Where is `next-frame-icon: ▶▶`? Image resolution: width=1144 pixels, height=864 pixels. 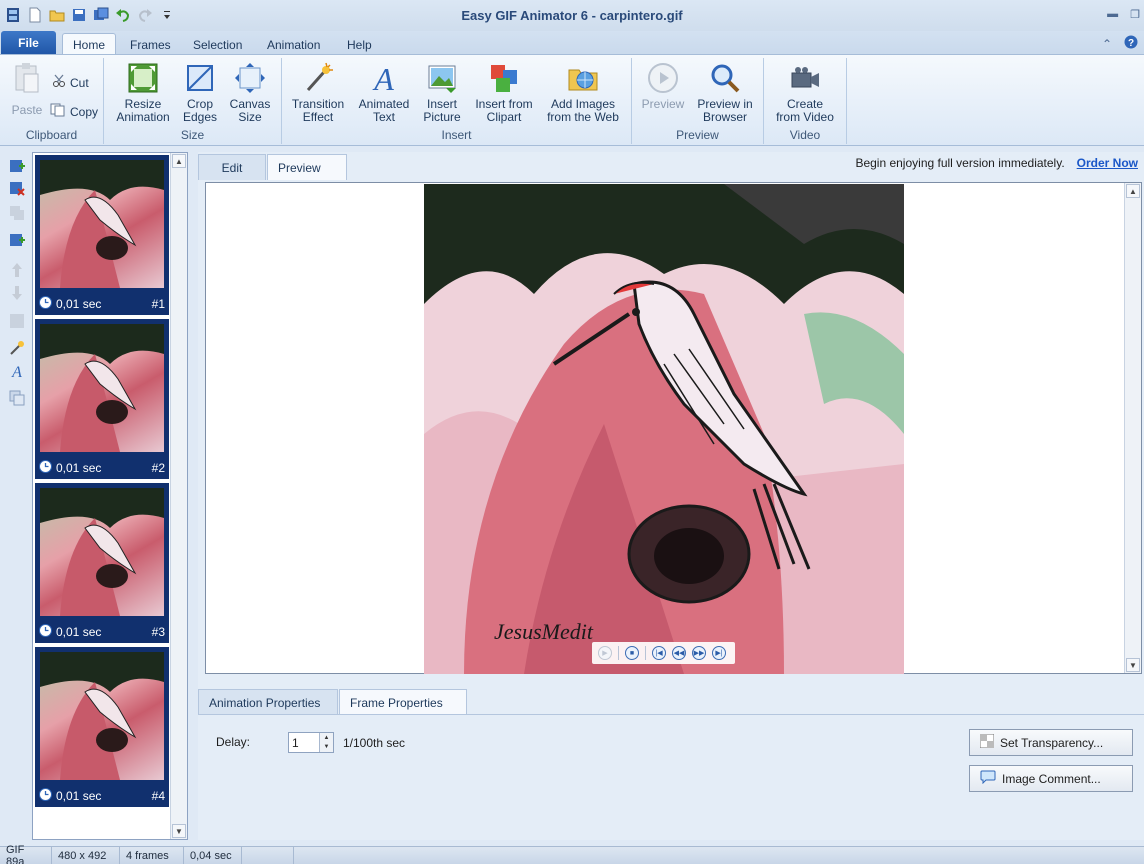
next-frame-icon: ▶▶ is located at coordinates (699, 653).